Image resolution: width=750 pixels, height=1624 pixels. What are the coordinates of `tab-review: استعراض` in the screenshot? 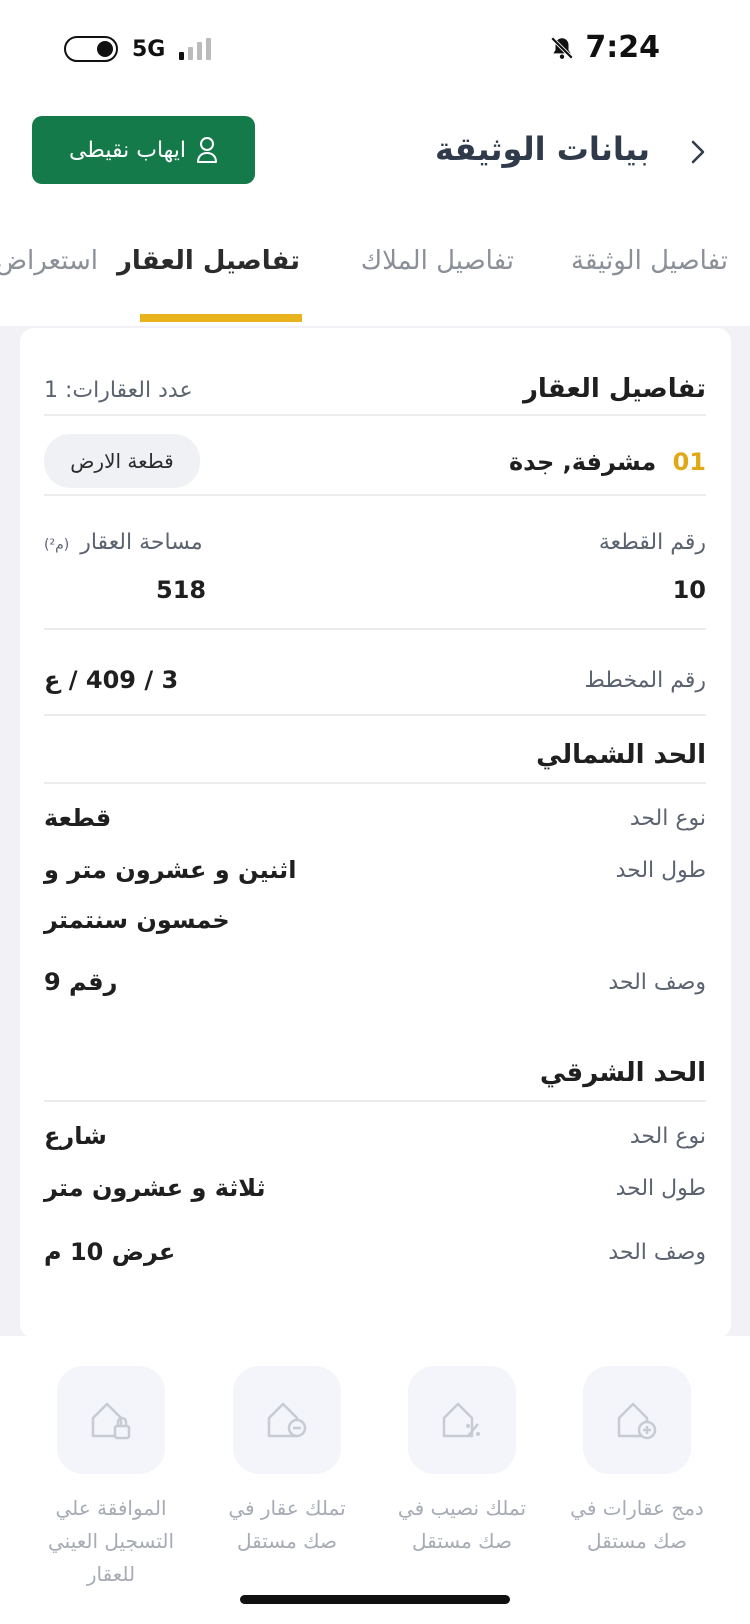 It's located at (49, 261).